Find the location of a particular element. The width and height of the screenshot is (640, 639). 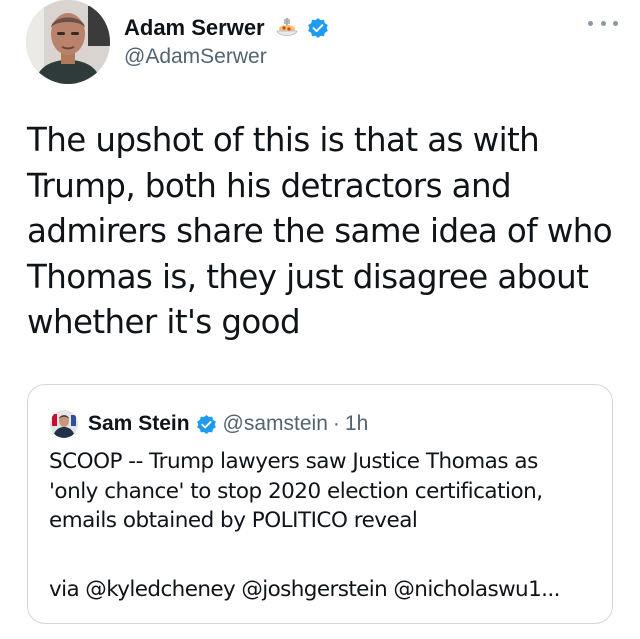

quoted-author-avatar-image is located at coordinates (64, 424).